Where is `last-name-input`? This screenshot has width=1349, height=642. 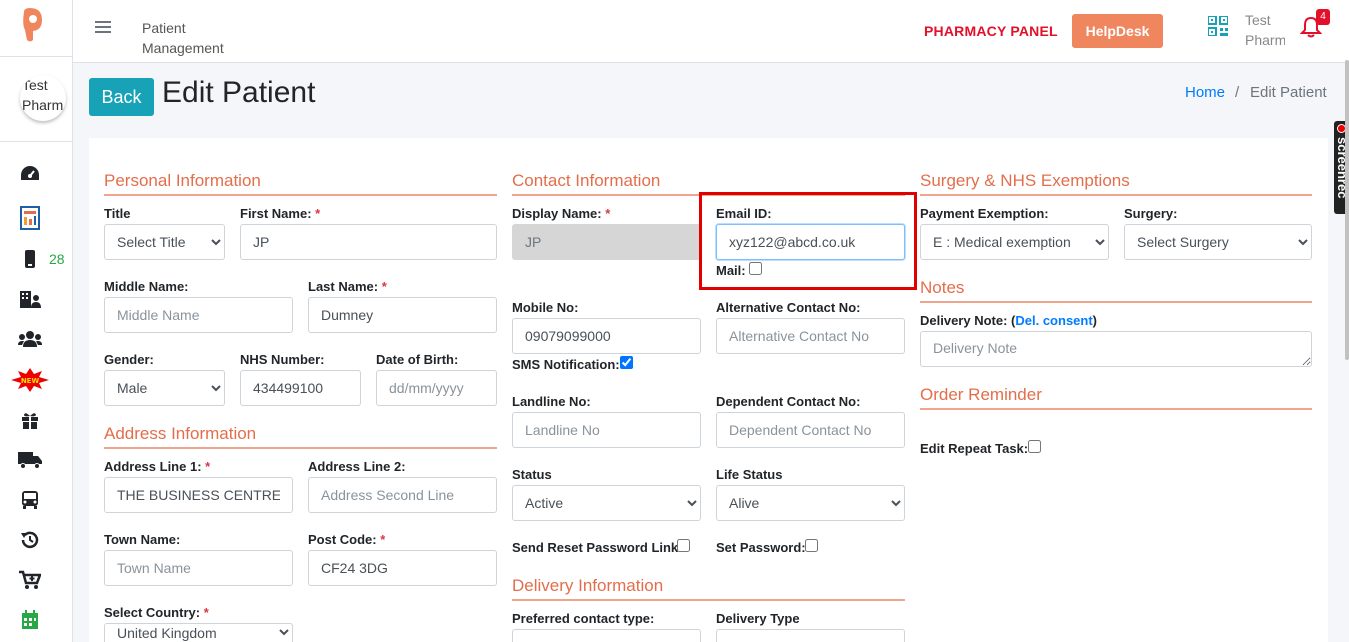
last-name-input is located at coordinates (402, 315).